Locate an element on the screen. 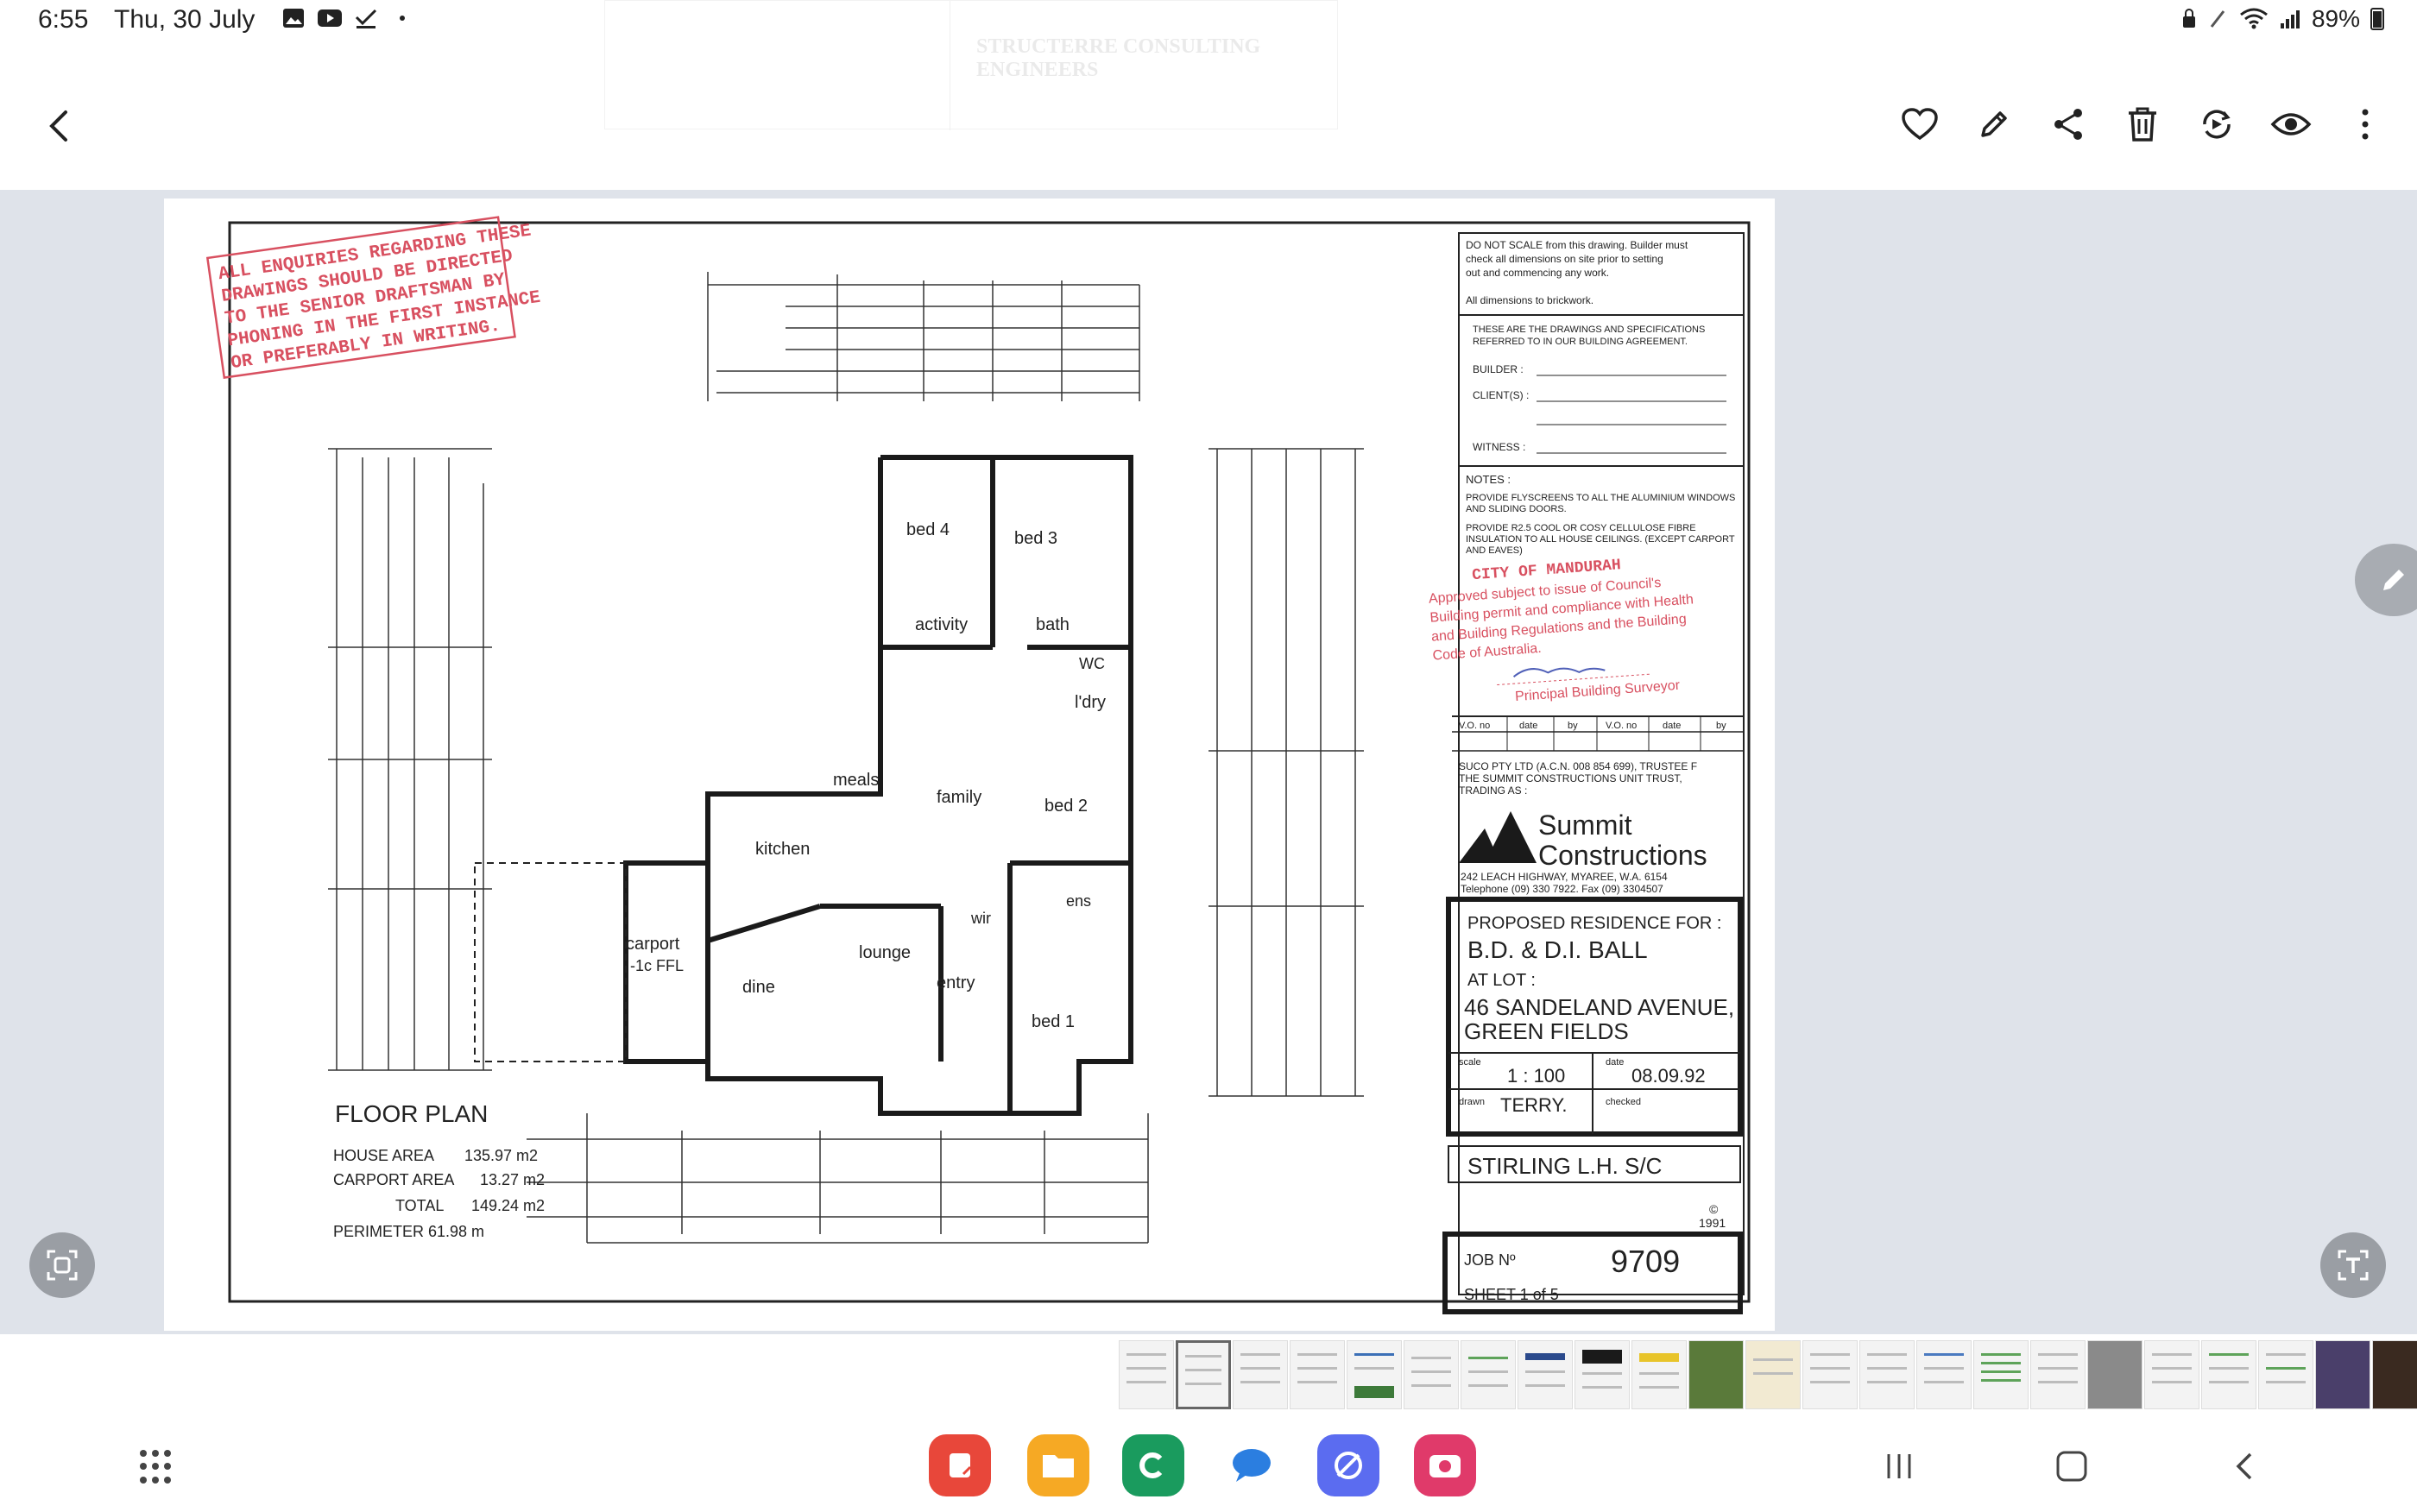 Image resolution: width=2417 pixels, height=1512 pixels. carport-outline is located at coordinates (550, 962).